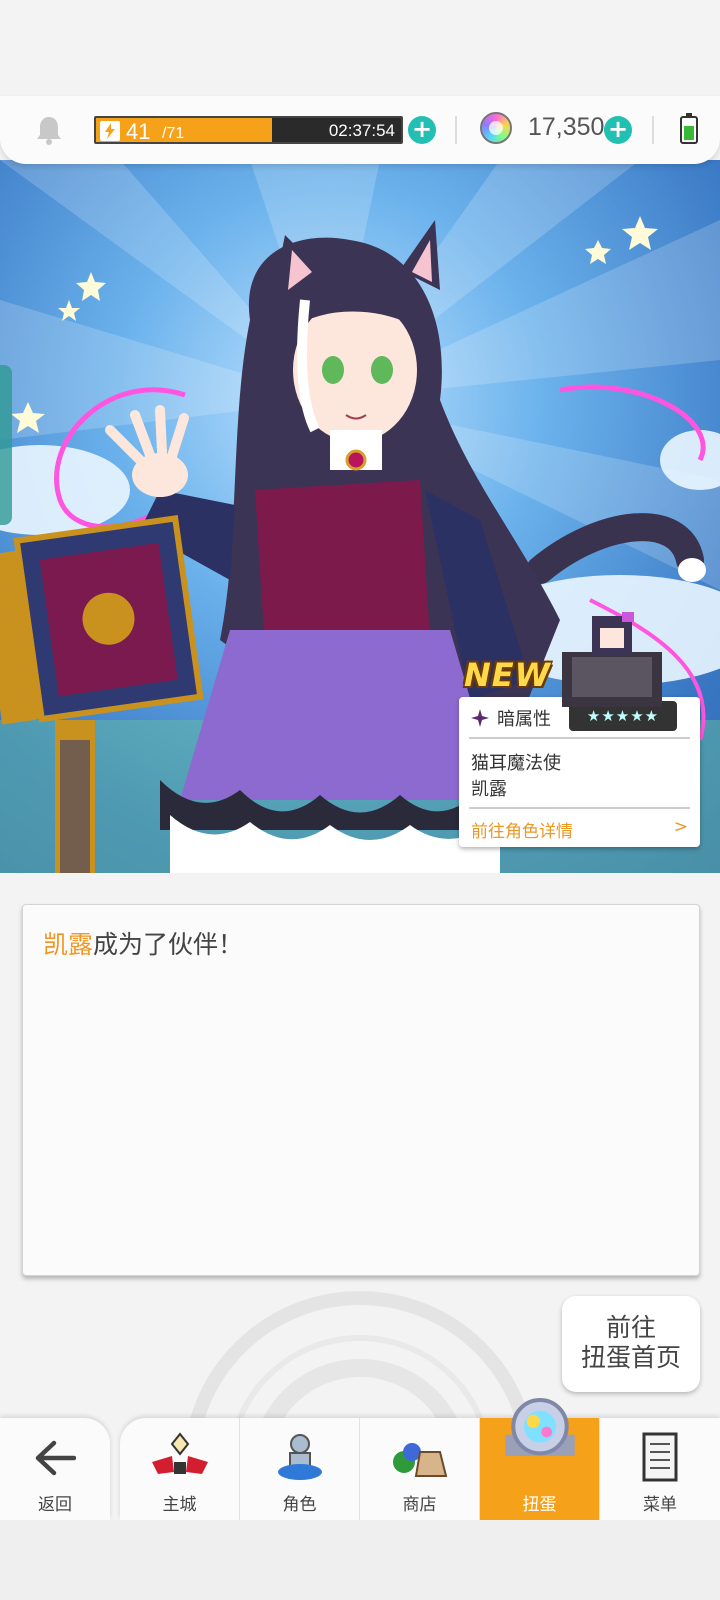  Describe the element at coordinates (168, 944) in the screenshot. I see `message-body: 成为了伙伴！` at that location.